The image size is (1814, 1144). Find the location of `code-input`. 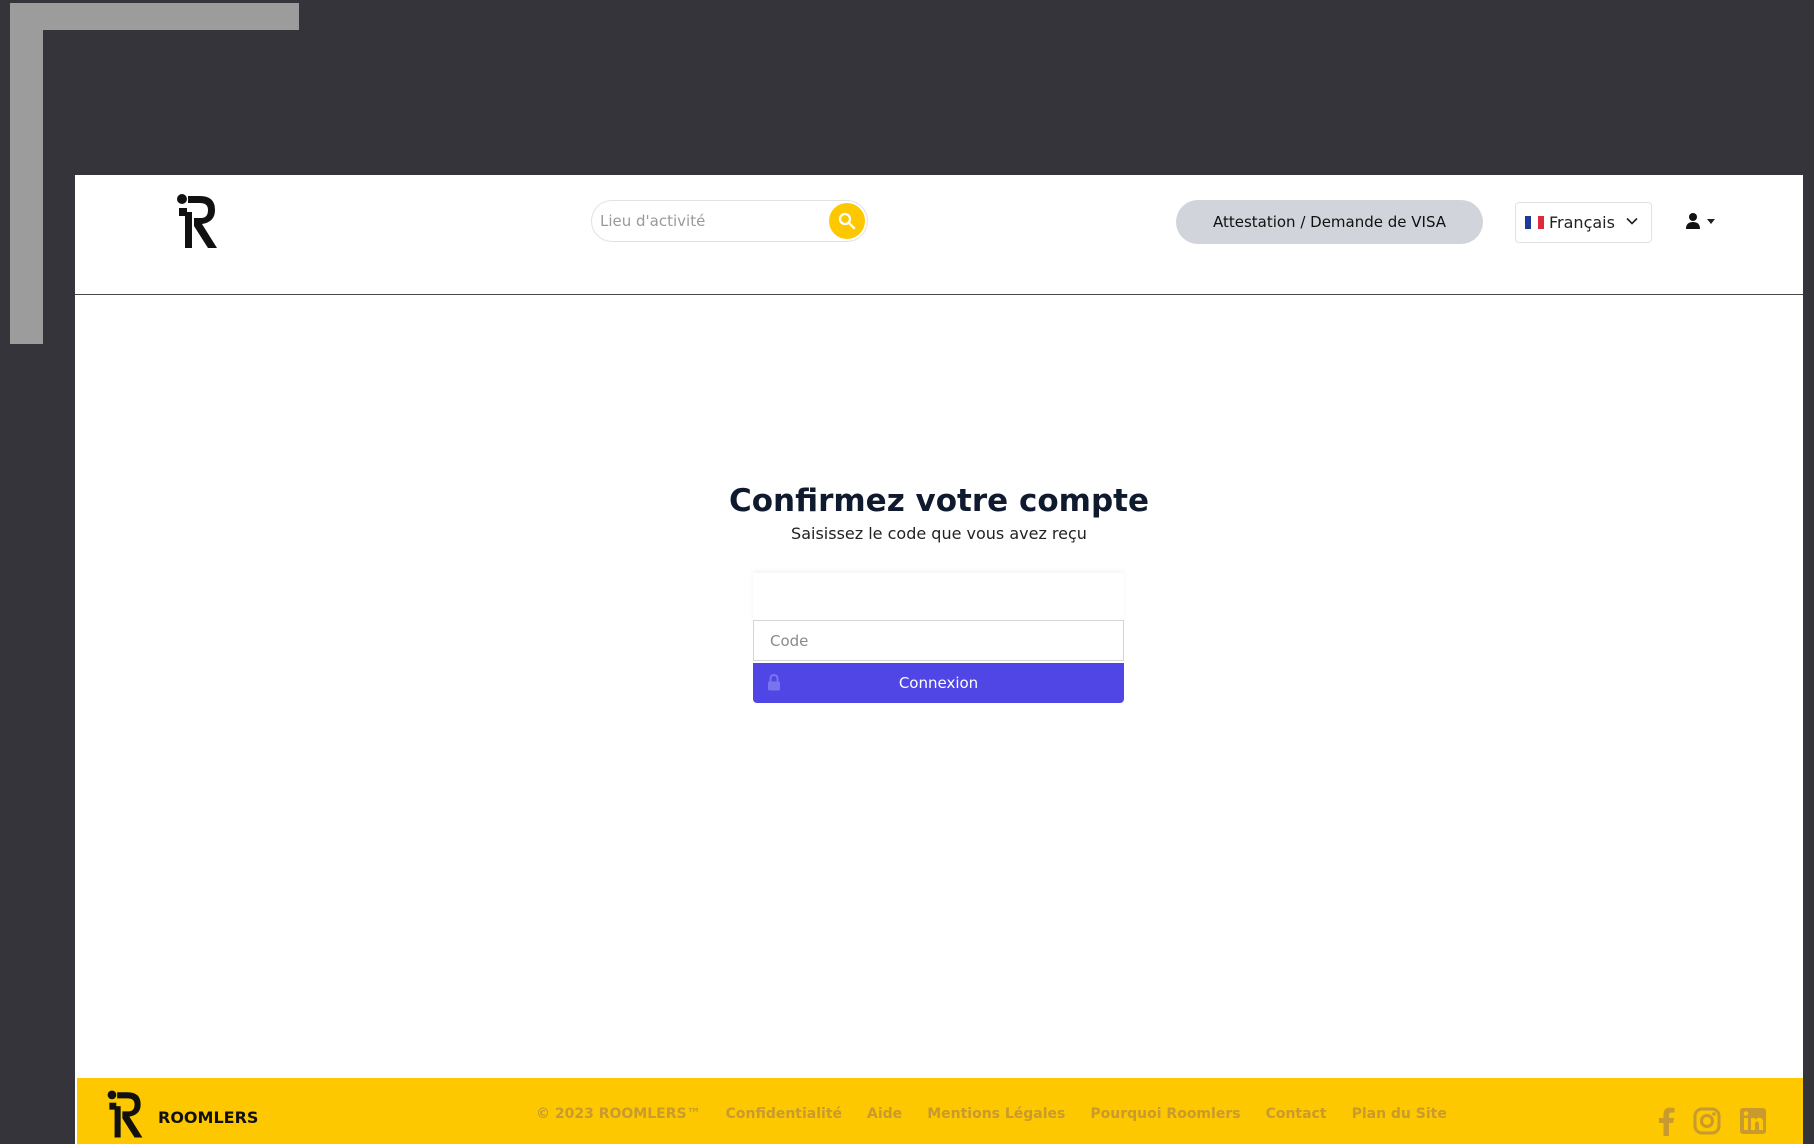

code-input is located at coordinates (938, 640).